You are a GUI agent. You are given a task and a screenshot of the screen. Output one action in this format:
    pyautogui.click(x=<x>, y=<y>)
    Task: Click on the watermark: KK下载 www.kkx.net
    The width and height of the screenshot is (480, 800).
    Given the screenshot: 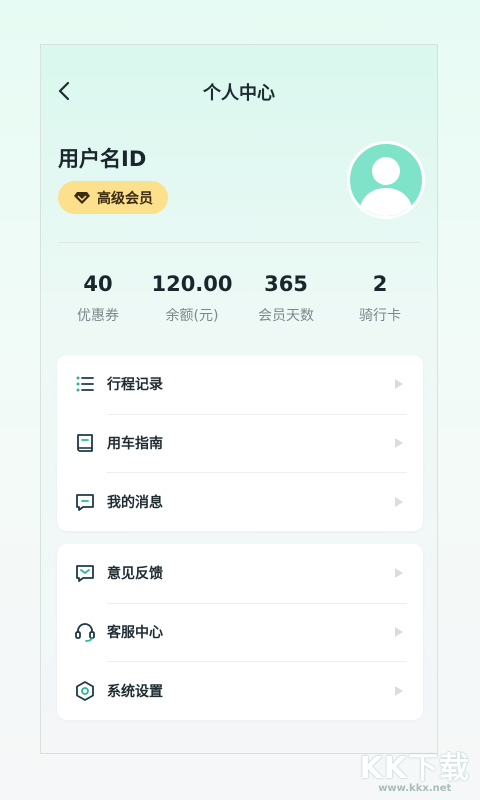 What is the action you would take?
    pyautogui.click(x=415, y=768)
    